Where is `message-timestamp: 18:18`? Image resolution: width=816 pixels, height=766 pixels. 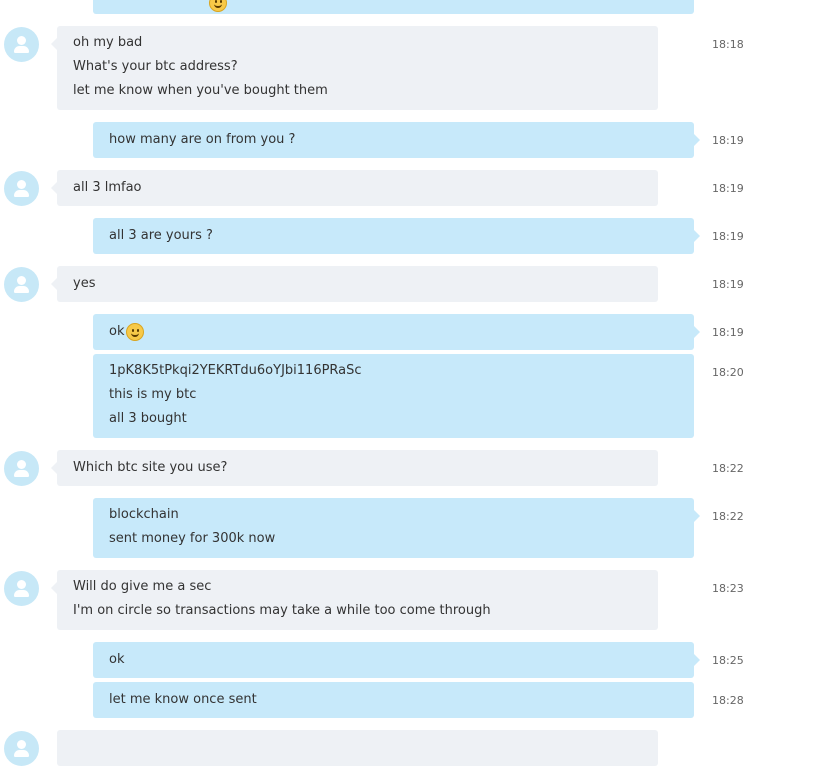
message-timestamp: 18:18 is located at coordinates (728, 44).